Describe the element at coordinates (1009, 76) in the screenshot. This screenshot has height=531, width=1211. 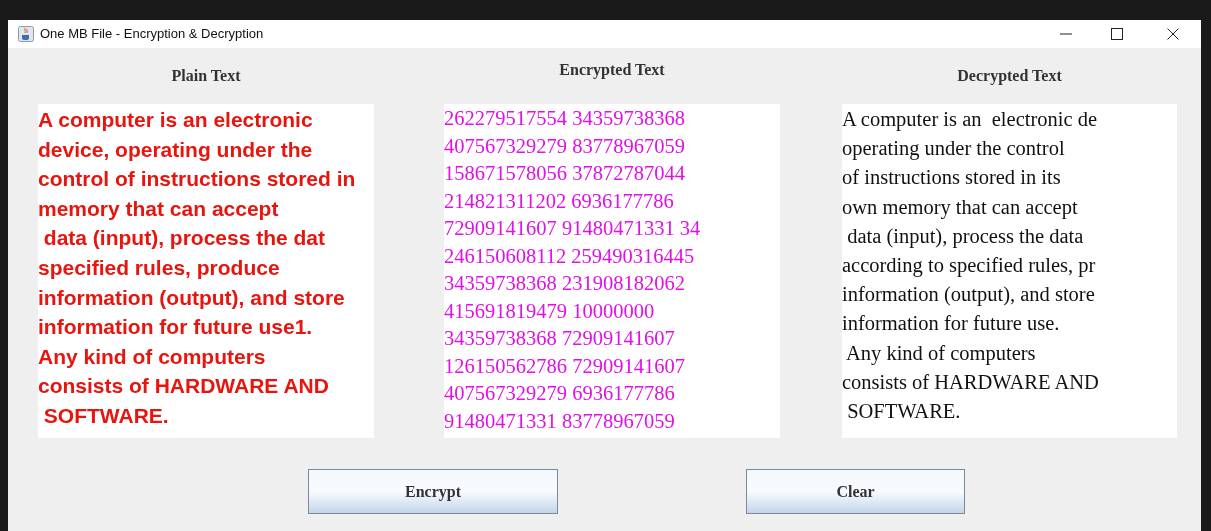
I see `panel-label: Decrypted Text` at that location.